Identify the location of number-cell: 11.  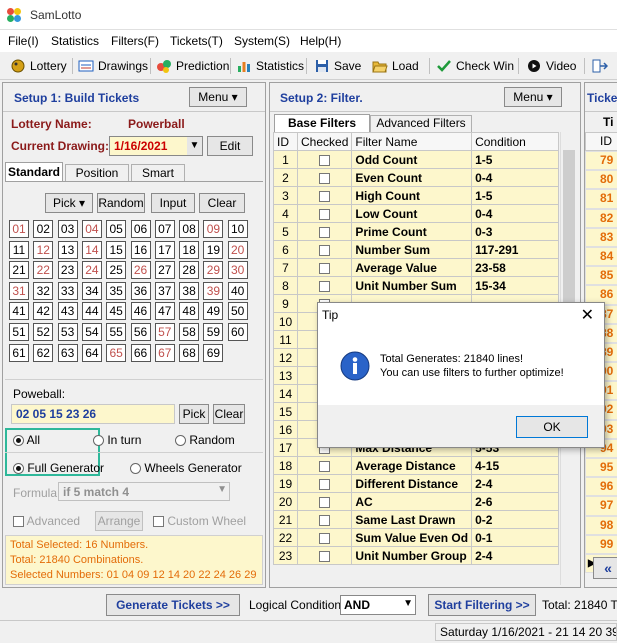
(19, 249).